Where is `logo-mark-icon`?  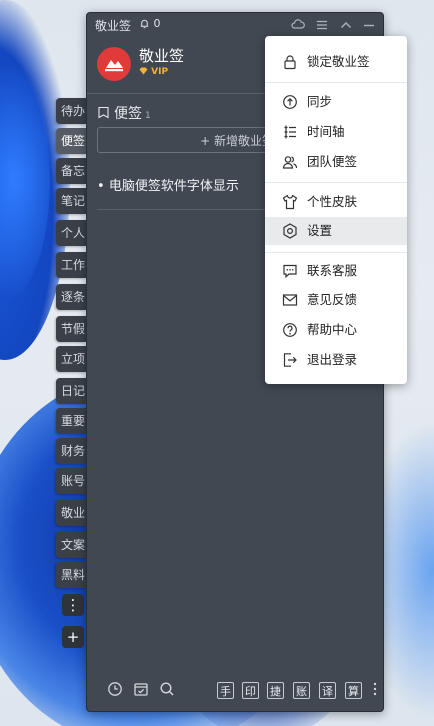 logo-mark-icon is located at coordinates (114, 66).